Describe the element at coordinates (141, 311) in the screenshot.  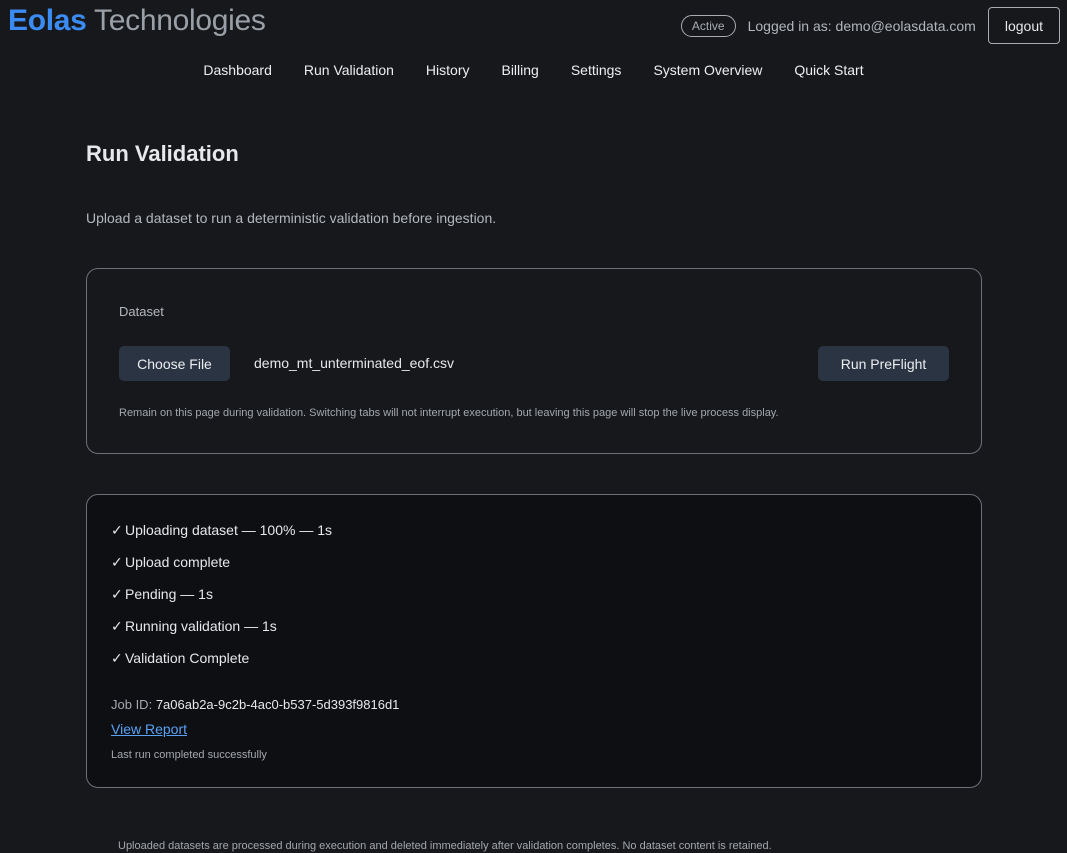
I see `dataset-label: Dataset` at that location.